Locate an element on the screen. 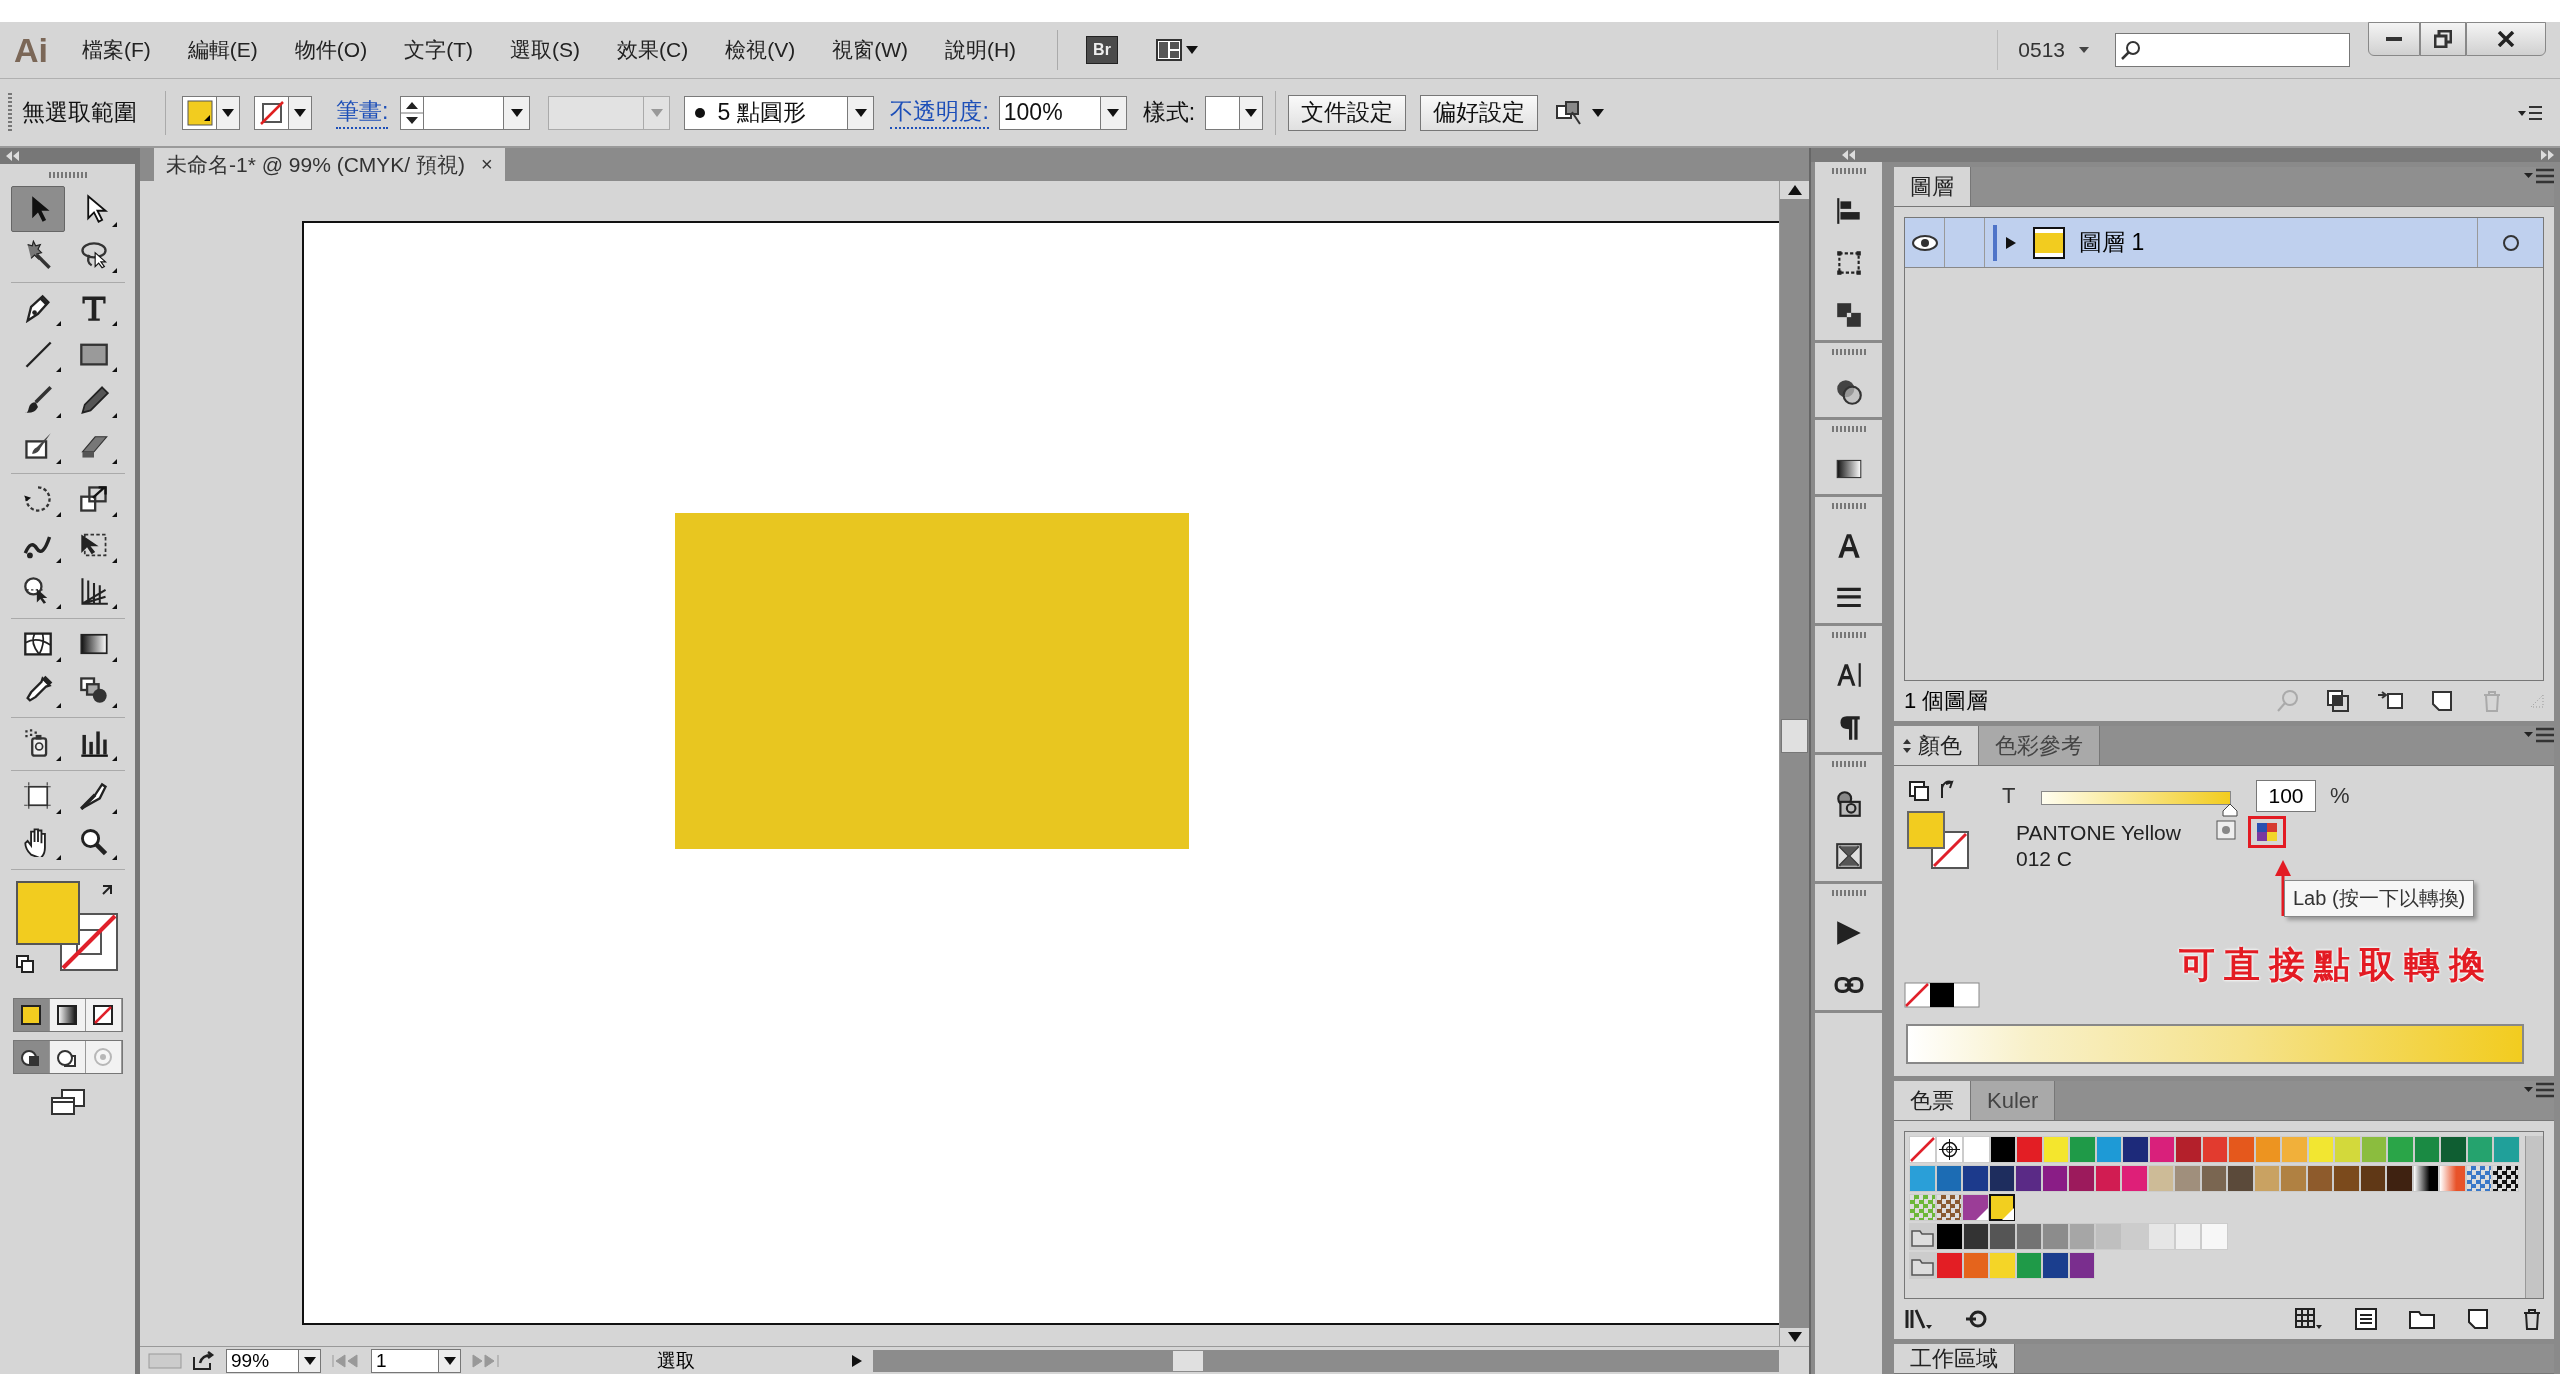 Image resolution: width=2560 pixels, height=1374 pixels. document-title: 未命名-1* @ 99% (CMYK/ 預視) is located at coordinates (316, 164).